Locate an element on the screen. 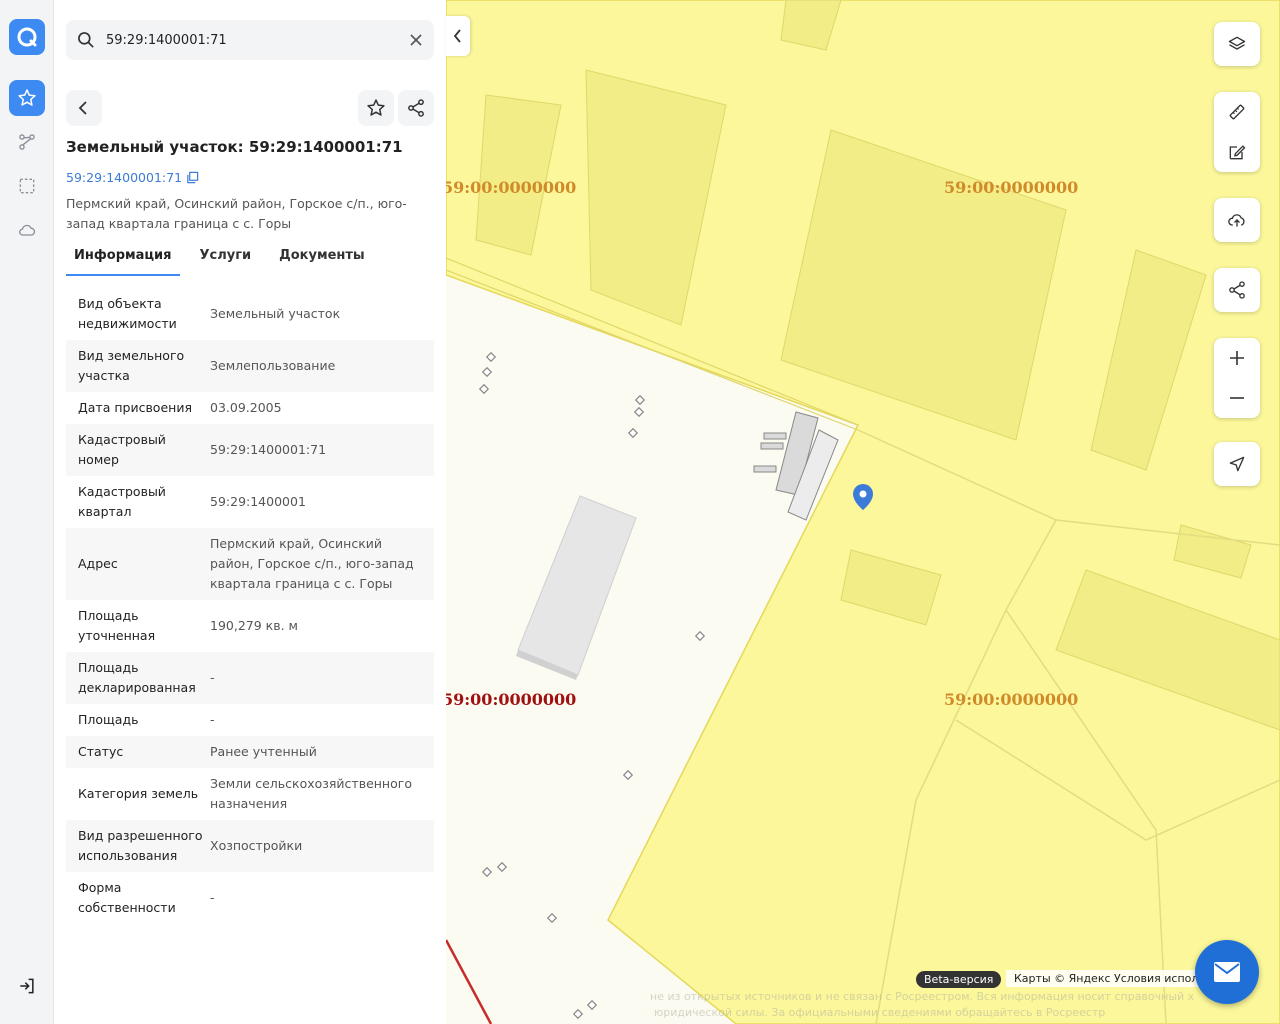  map-share-button is located at coordinates (1237, 290).